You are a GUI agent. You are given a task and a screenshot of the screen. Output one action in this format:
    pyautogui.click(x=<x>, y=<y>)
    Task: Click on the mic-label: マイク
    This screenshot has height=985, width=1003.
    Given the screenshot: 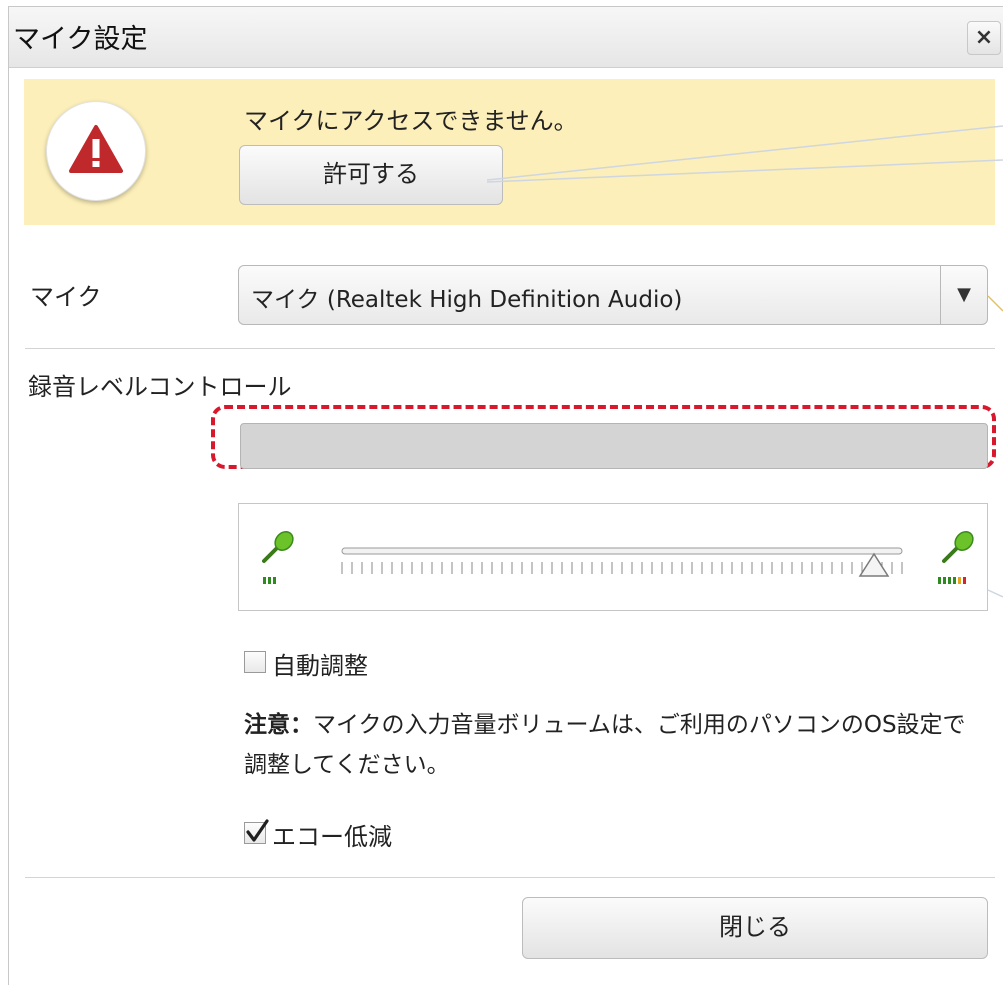 What is the action you would take?
    pyautogui.click(x=66, y=297)
    